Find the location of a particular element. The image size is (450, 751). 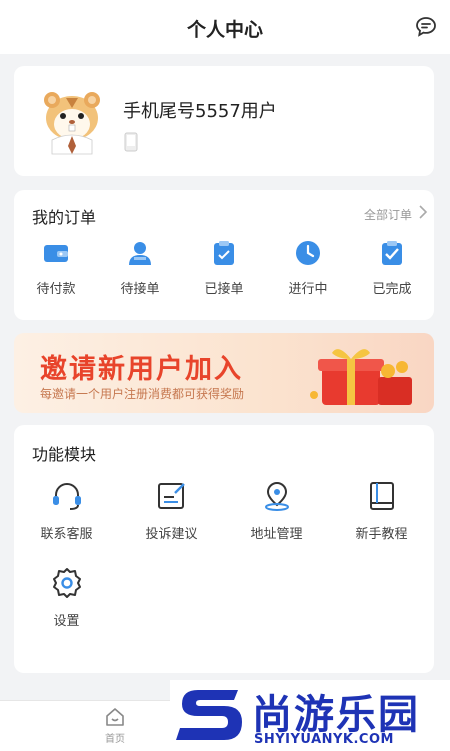

banner-subtitle: 每邀请一个用户注册消费都可获得奖励 is located at coordinates (142, 394).